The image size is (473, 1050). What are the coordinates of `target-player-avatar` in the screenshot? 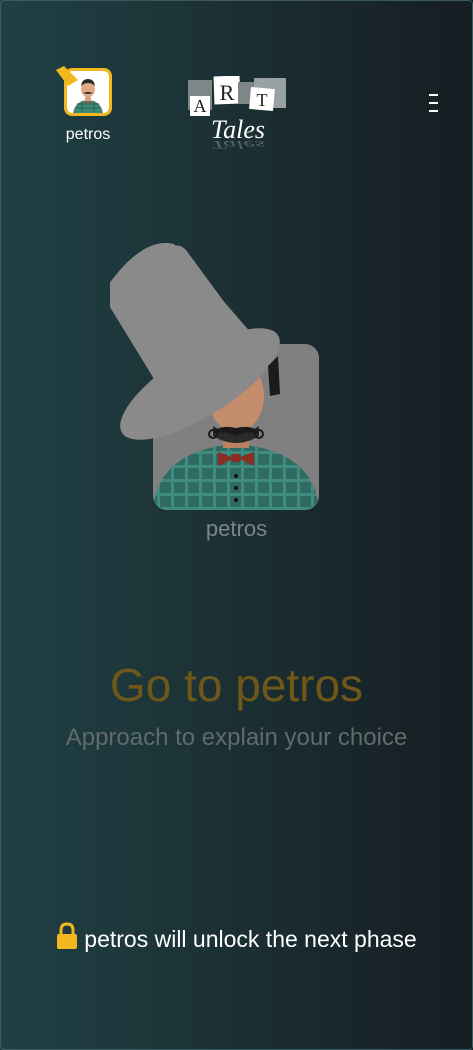 It's located at (214, 376).